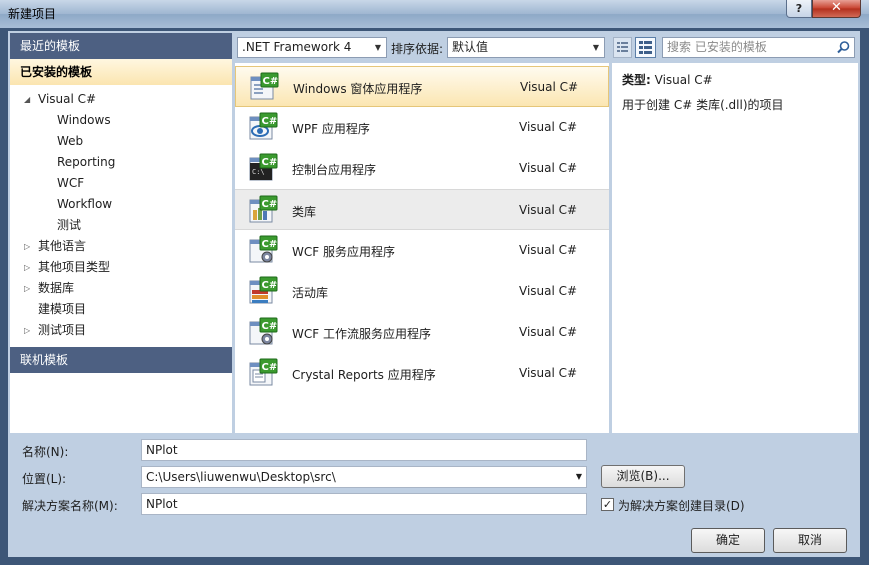 The height and width of the screenshot is (565, 869). Describe the element at coordinates (422, 291) in the screenshot. I see `template-item: C# 活动库 Visual C#` at that location.